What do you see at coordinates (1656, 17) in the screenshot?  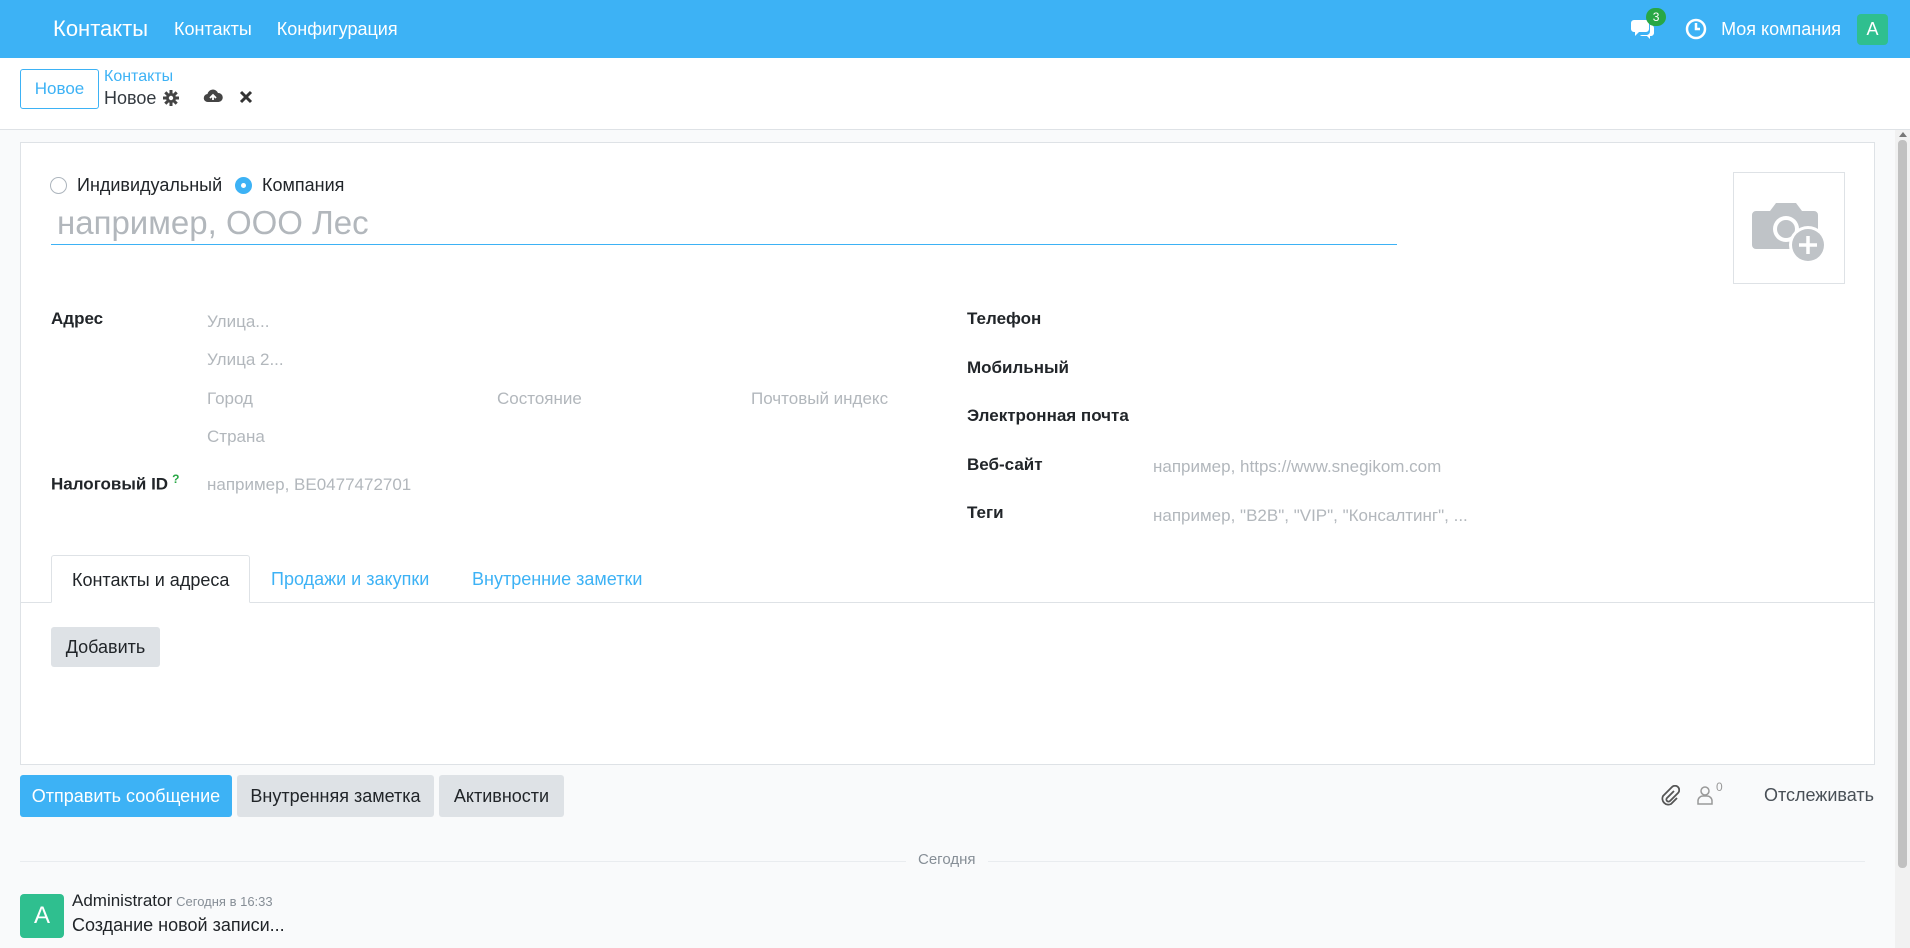 I see `messages-count-badge: 3` at bounding box center [1656, 17].